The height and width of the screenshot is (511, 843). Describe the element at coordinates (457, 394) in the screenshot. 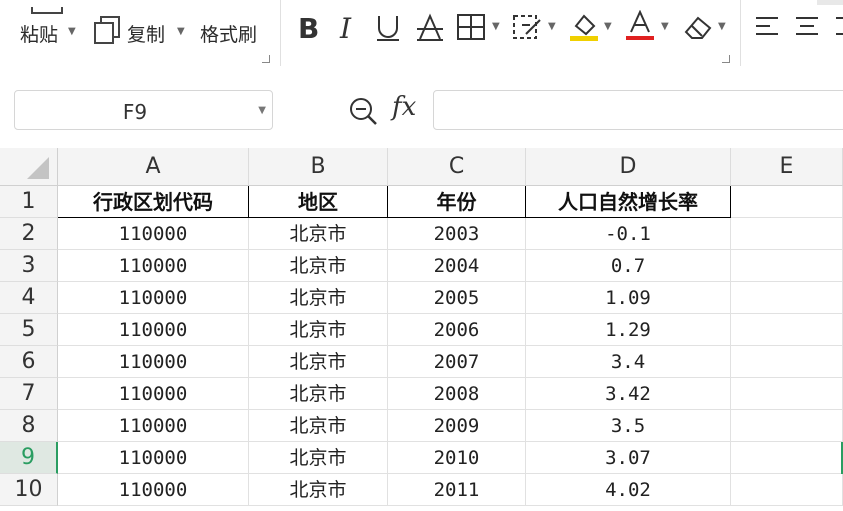

I see `cell-c7: 2008` at that location.